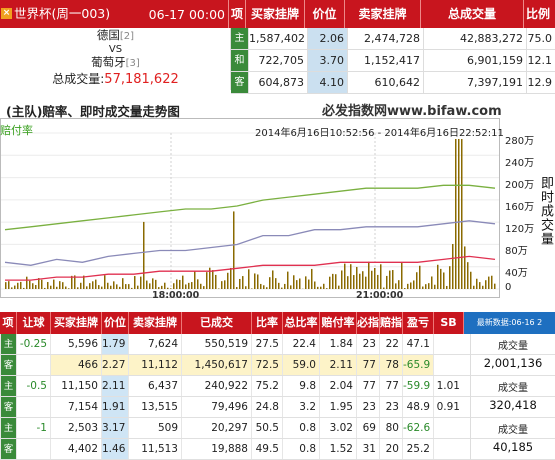 This screenshot has height=460, width=555. I want to click on price-cell: 3.70, so click(327, 60).